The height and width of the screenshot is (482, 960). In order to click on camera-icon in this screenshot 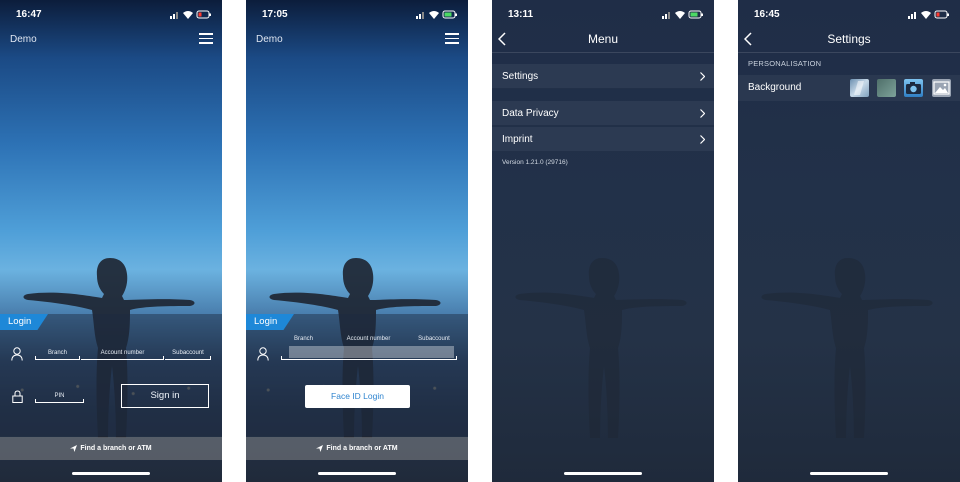, I will do `click(913, 88)`.